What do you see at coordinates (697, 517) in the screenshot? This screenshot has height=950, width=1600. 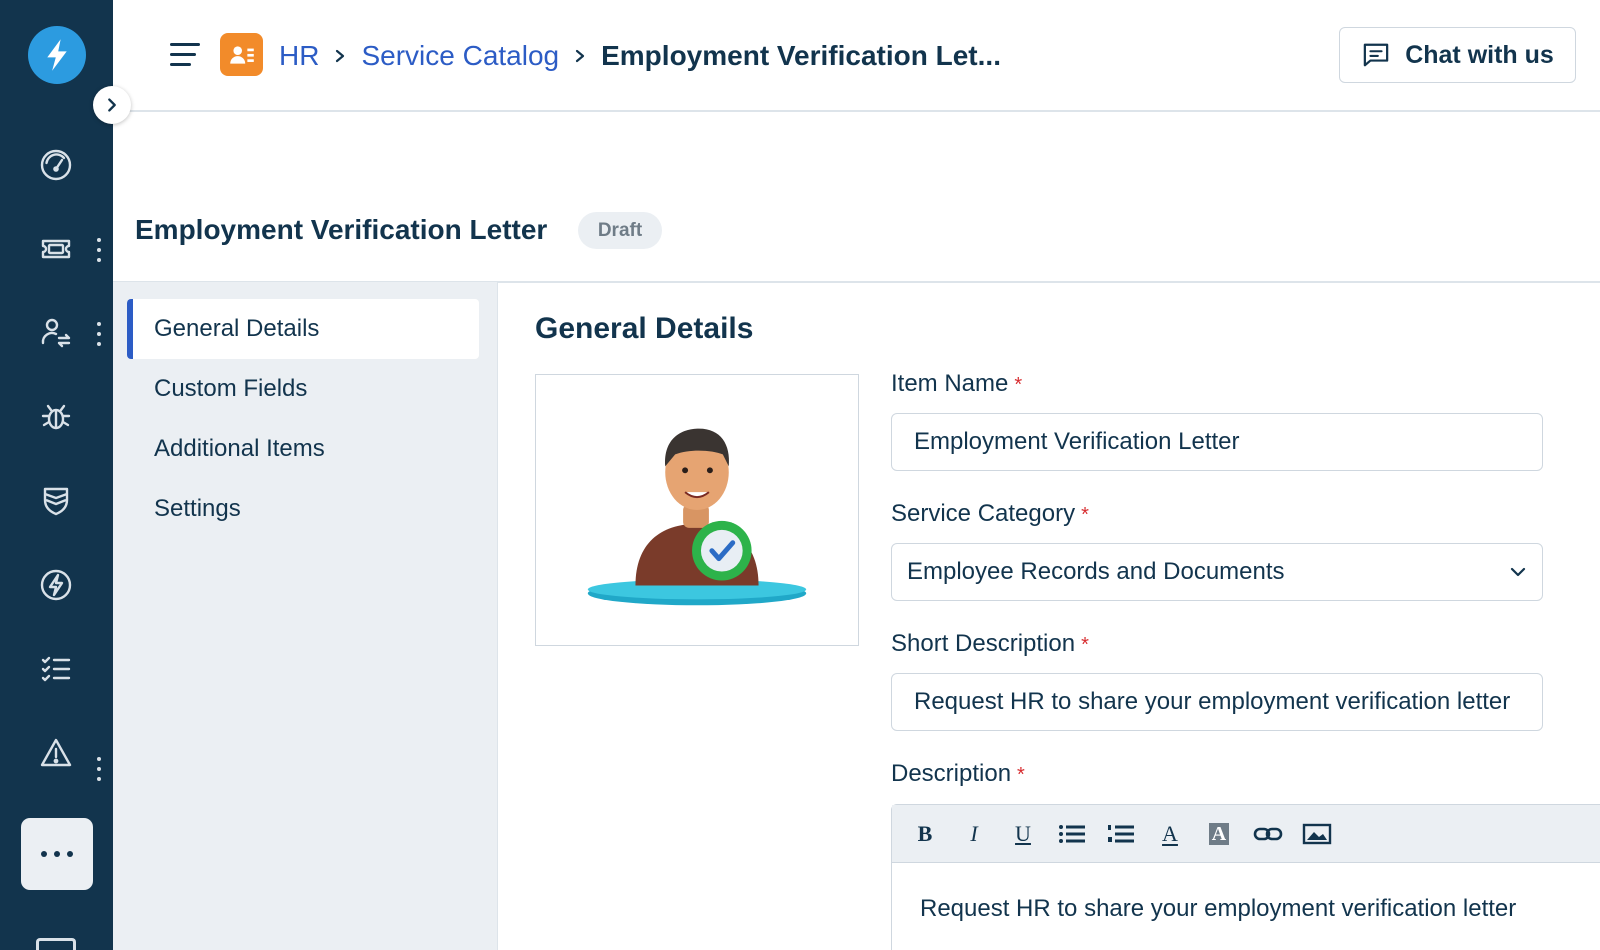 I see `verified-employee-illustration` at bounding box center [697, 517].